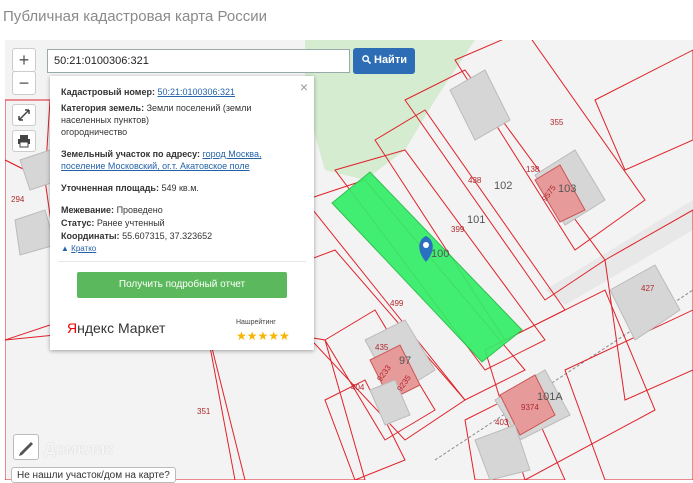 This screenshot has height=483, width=693. I want to click on rating-stars: ★★★★★, so click(263, 336).